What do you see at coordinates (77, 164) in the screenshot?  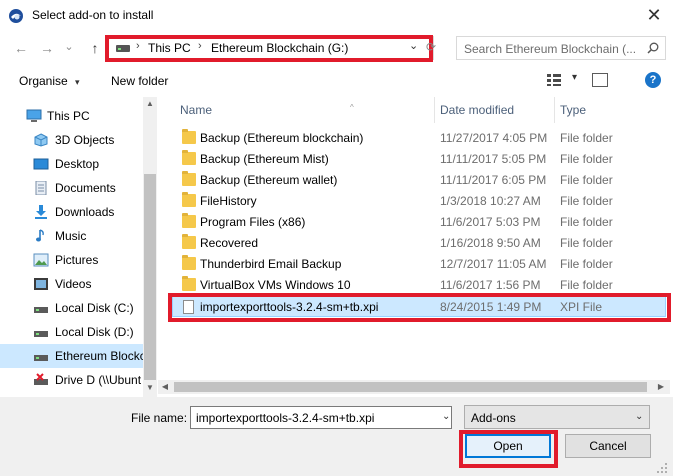 I see `sidebar-item-label: Desktop` at bounding box center [77, 164].